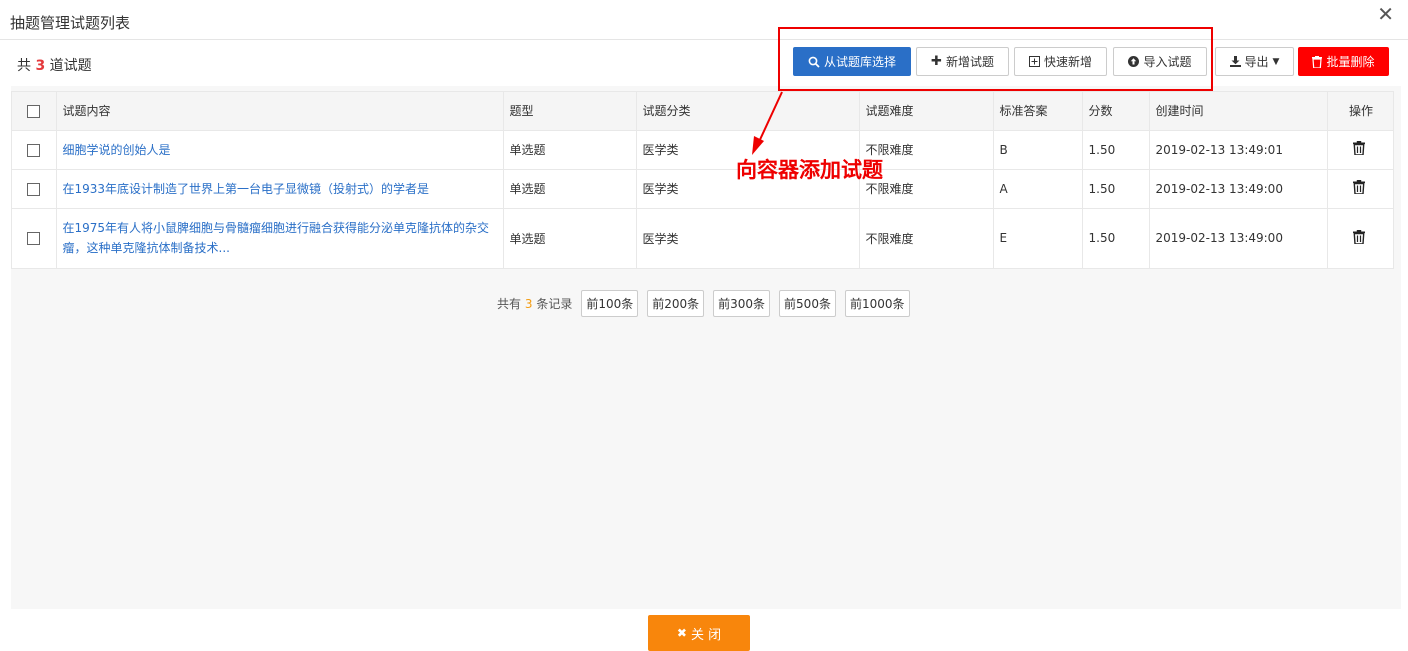 Image resolution: width=1408 pixels, height=651 pixels. Describe the element at coordinates (925, 237) in the screenshot. I see `question-difficulty: 不限难度` at that location.